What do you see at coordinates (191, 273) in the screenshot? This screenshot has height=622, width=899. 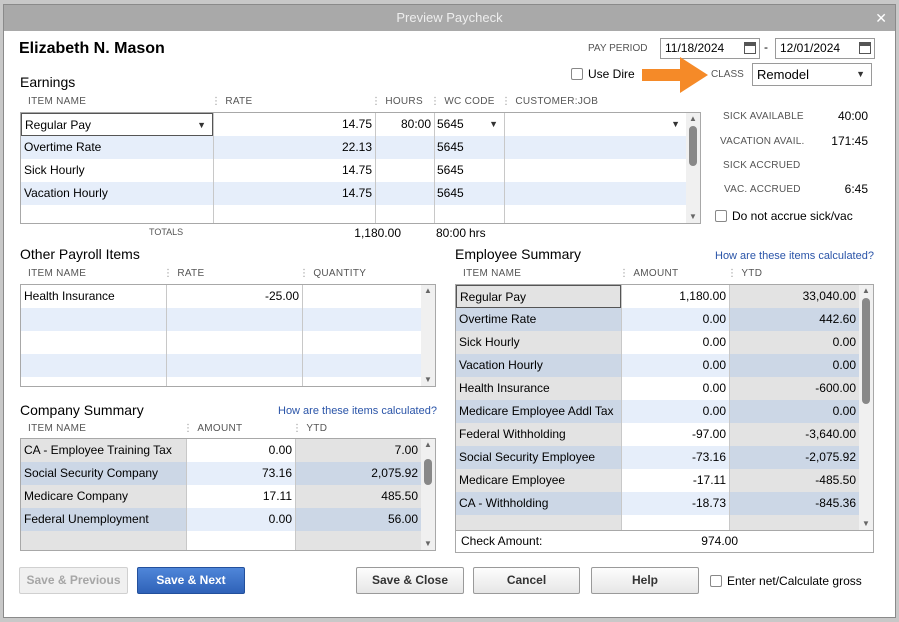 I see `other-header-rate: RATE` at bounding box center [191, 273].